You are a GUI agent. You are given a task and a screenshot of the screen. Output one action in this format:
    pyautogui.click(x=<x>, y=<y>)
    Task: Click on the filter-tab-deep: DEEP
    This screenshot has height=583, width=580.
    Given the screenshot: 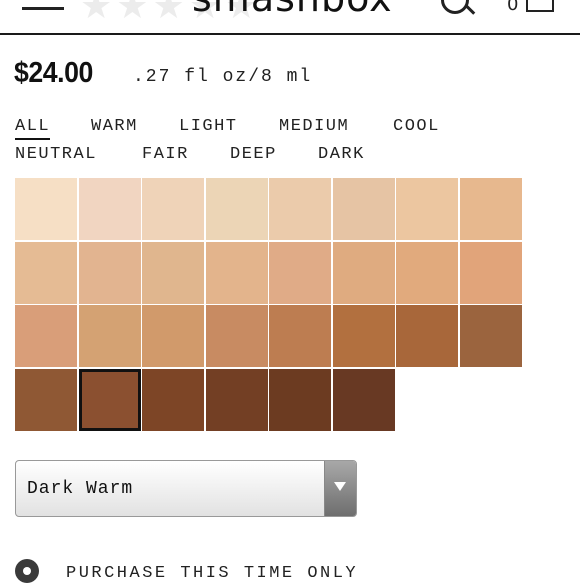 What is the action you would take?
    pyautogui.click(x=253, y=154)
    